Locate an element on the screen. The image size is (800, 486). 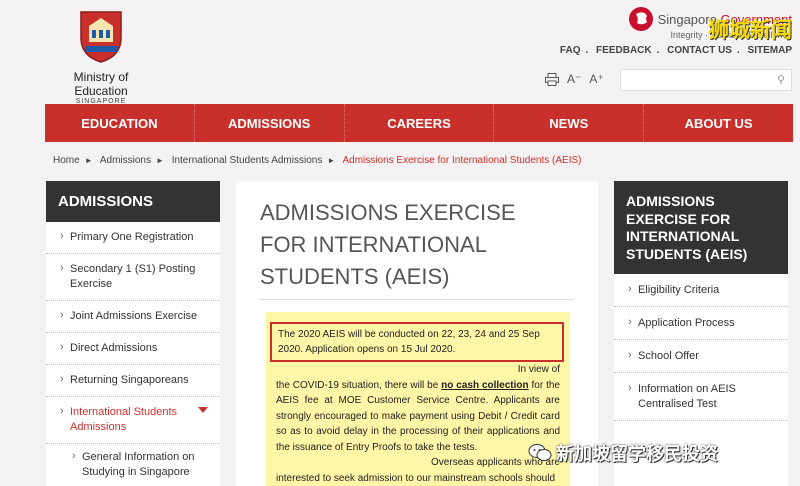
watermark-bottom: 新加坡留学移民投资 is located at coordinates (623, 453).